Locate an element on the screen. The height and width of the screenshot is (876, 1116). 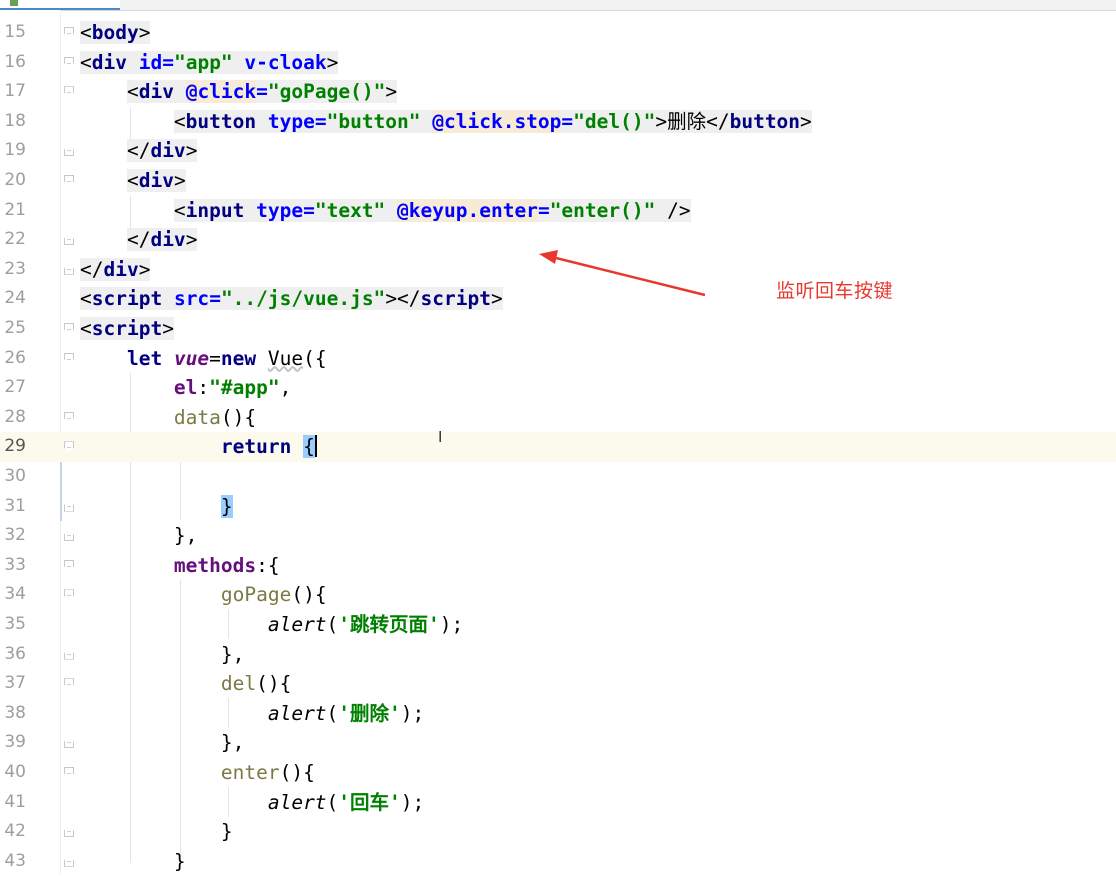
annotation-label: 监听回车按键 is located at coordinates (835, 291).